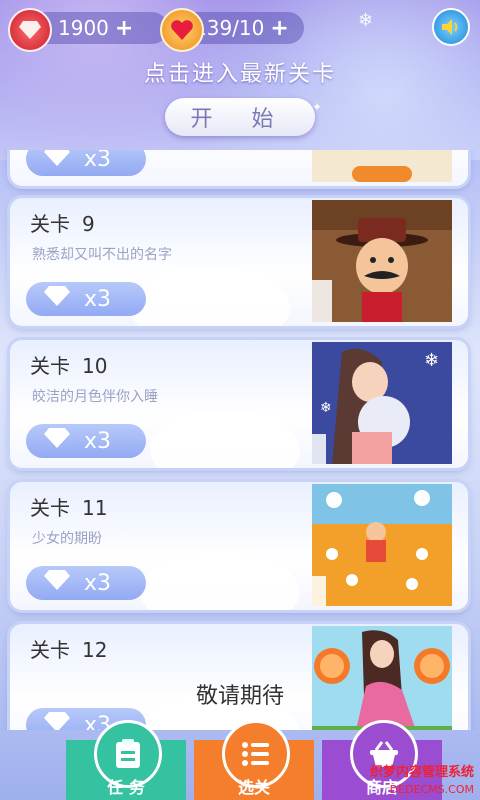 The width and height of the screenshot is (480, 800). Describe the element at coordinates (254, 760) in the screenshot. I see `tab-level-select: 选关` at that location.